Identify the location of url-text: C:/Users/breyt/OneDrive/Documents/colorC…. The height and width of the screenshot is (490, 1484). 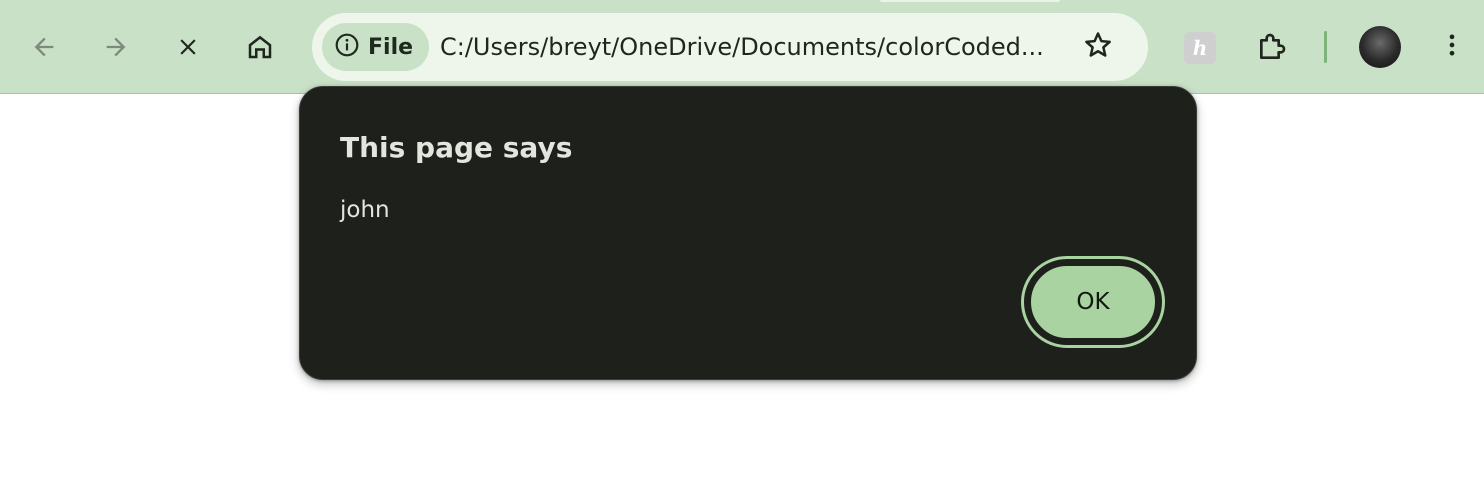
(760, 47).